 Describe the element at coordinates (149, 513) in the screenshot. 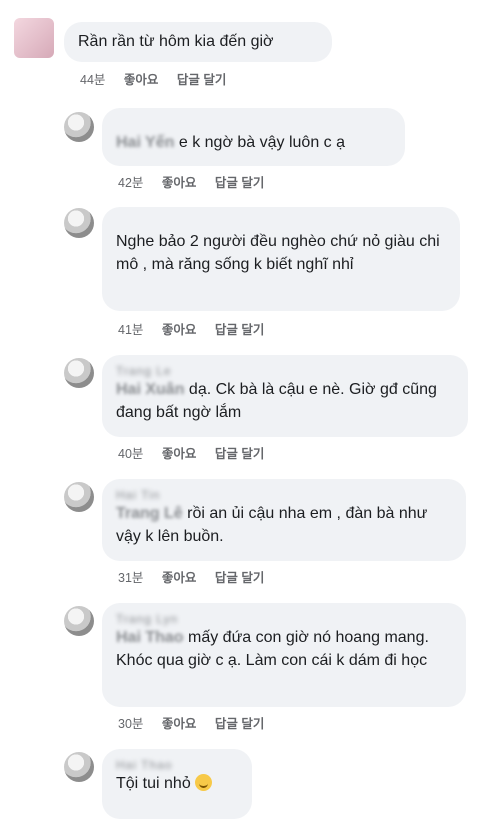

I see `tagged-user: Trang Lê` at that location.